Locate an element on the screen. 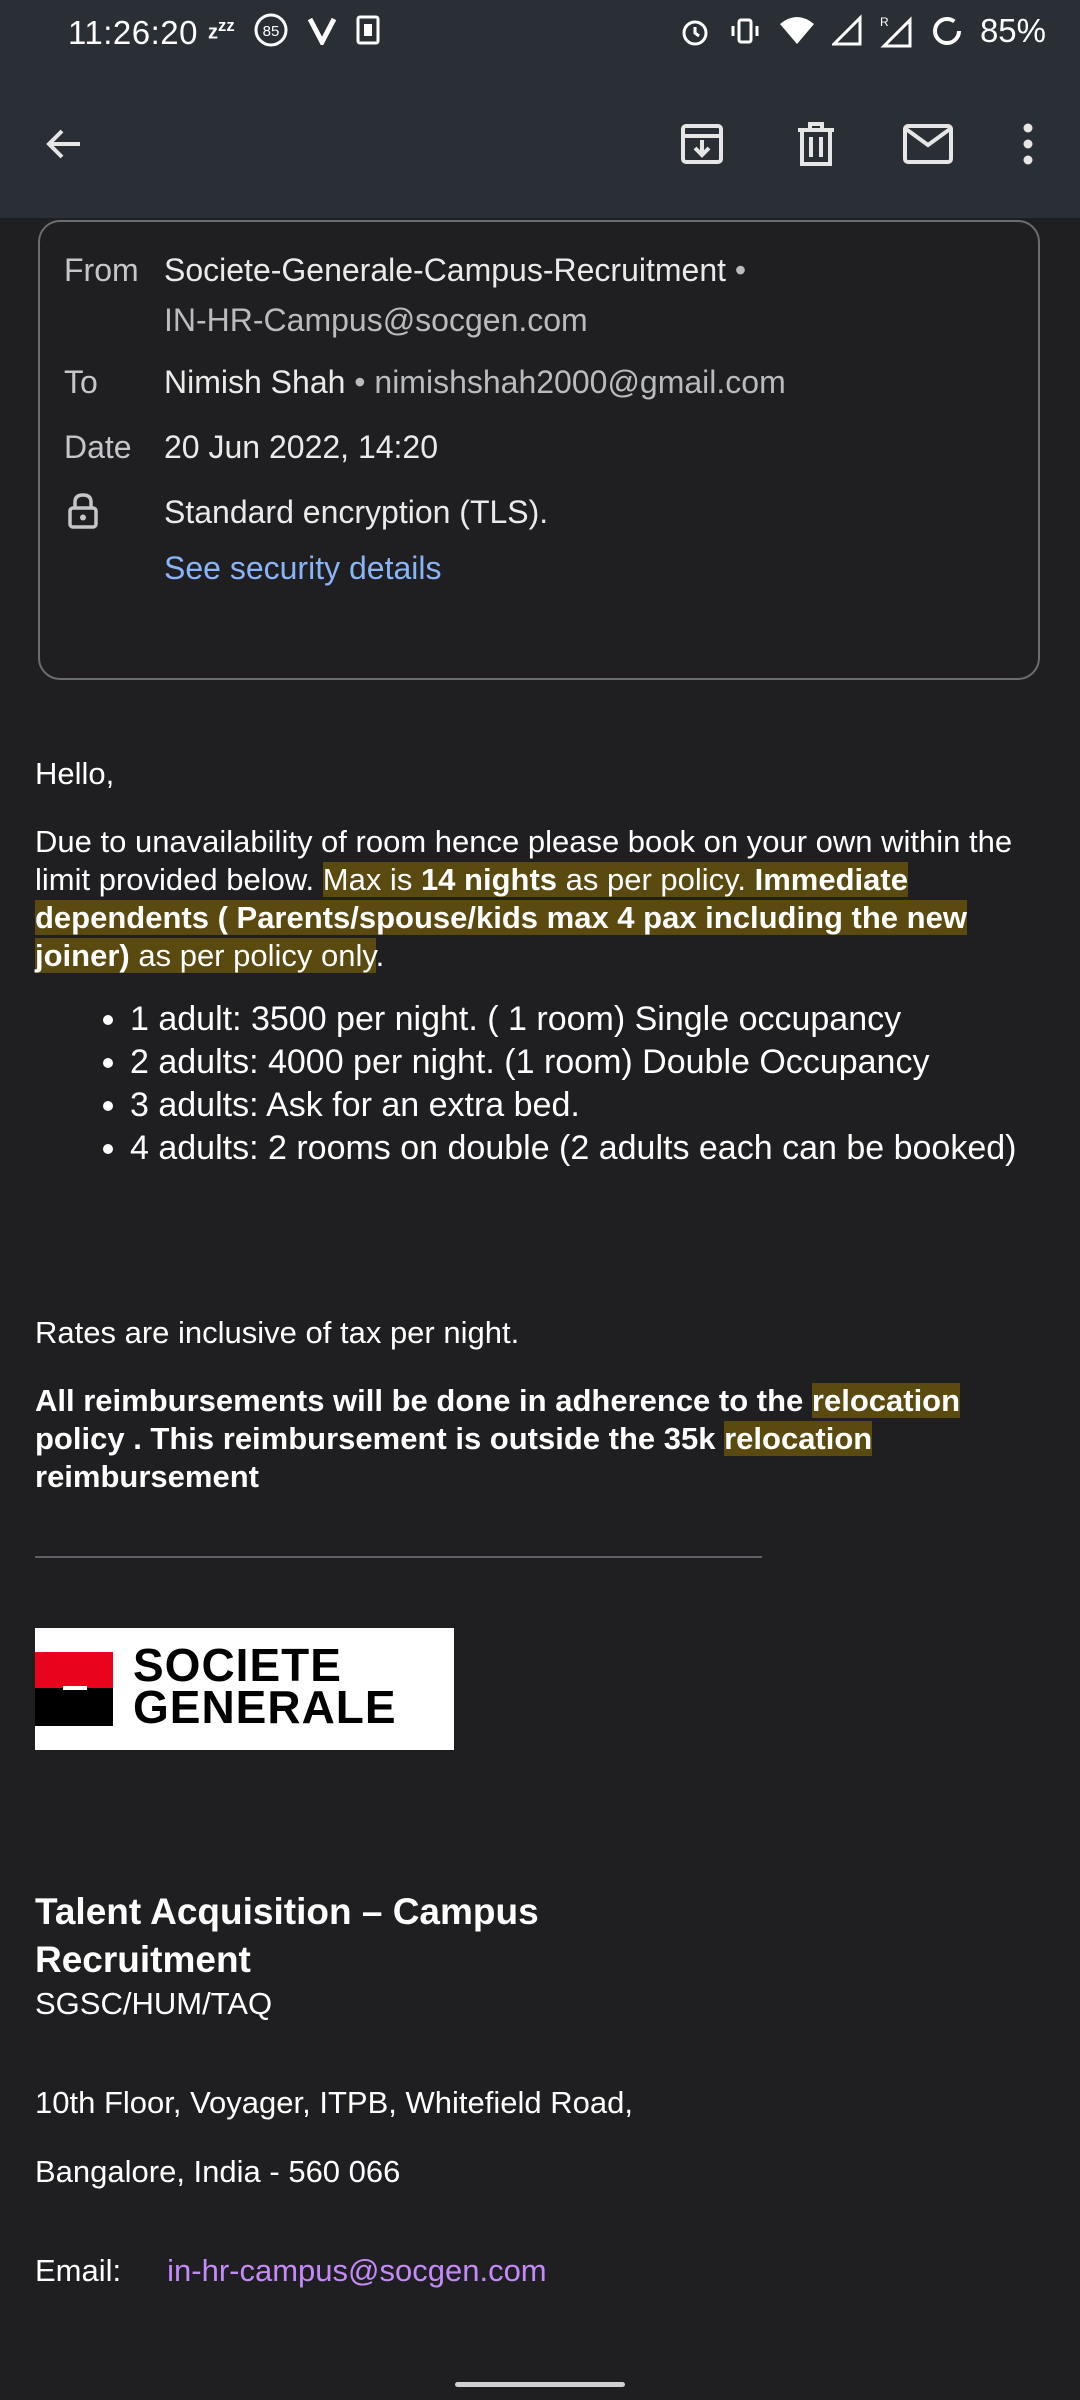 This screenshot has width=1080, height=2400. battery-ring-icon is located at coordinates (946, 31).